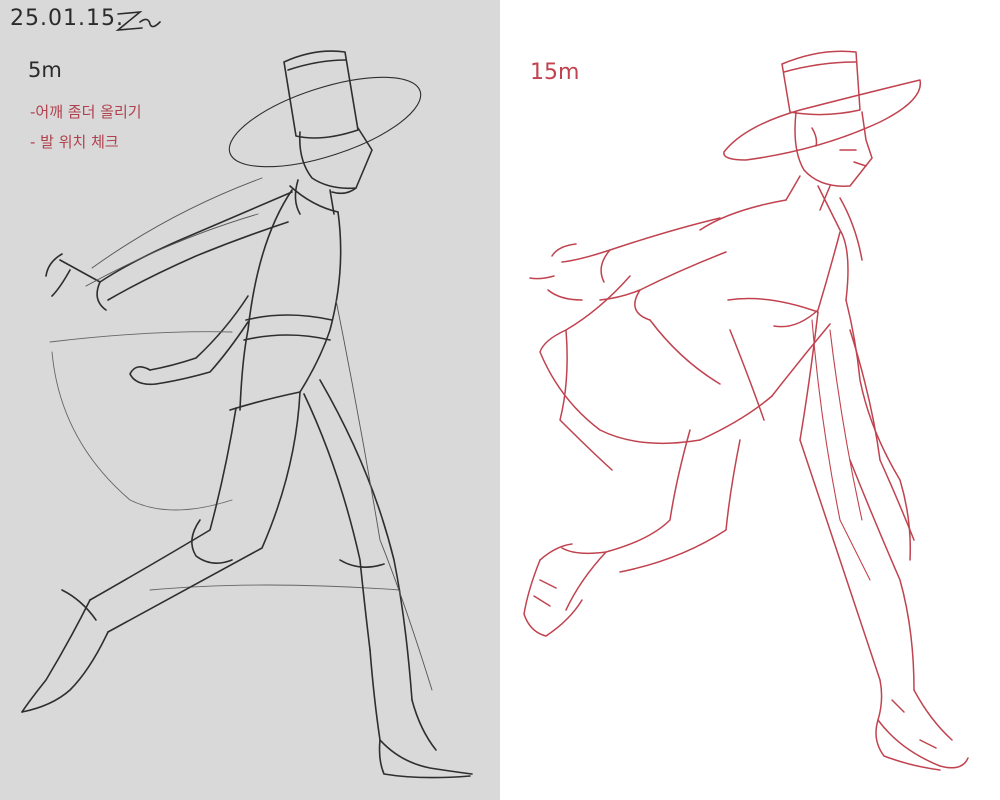  Describe the element at coordinates (555, 72) in the screenshot. I see `time-label-15m: 15m` at that location.